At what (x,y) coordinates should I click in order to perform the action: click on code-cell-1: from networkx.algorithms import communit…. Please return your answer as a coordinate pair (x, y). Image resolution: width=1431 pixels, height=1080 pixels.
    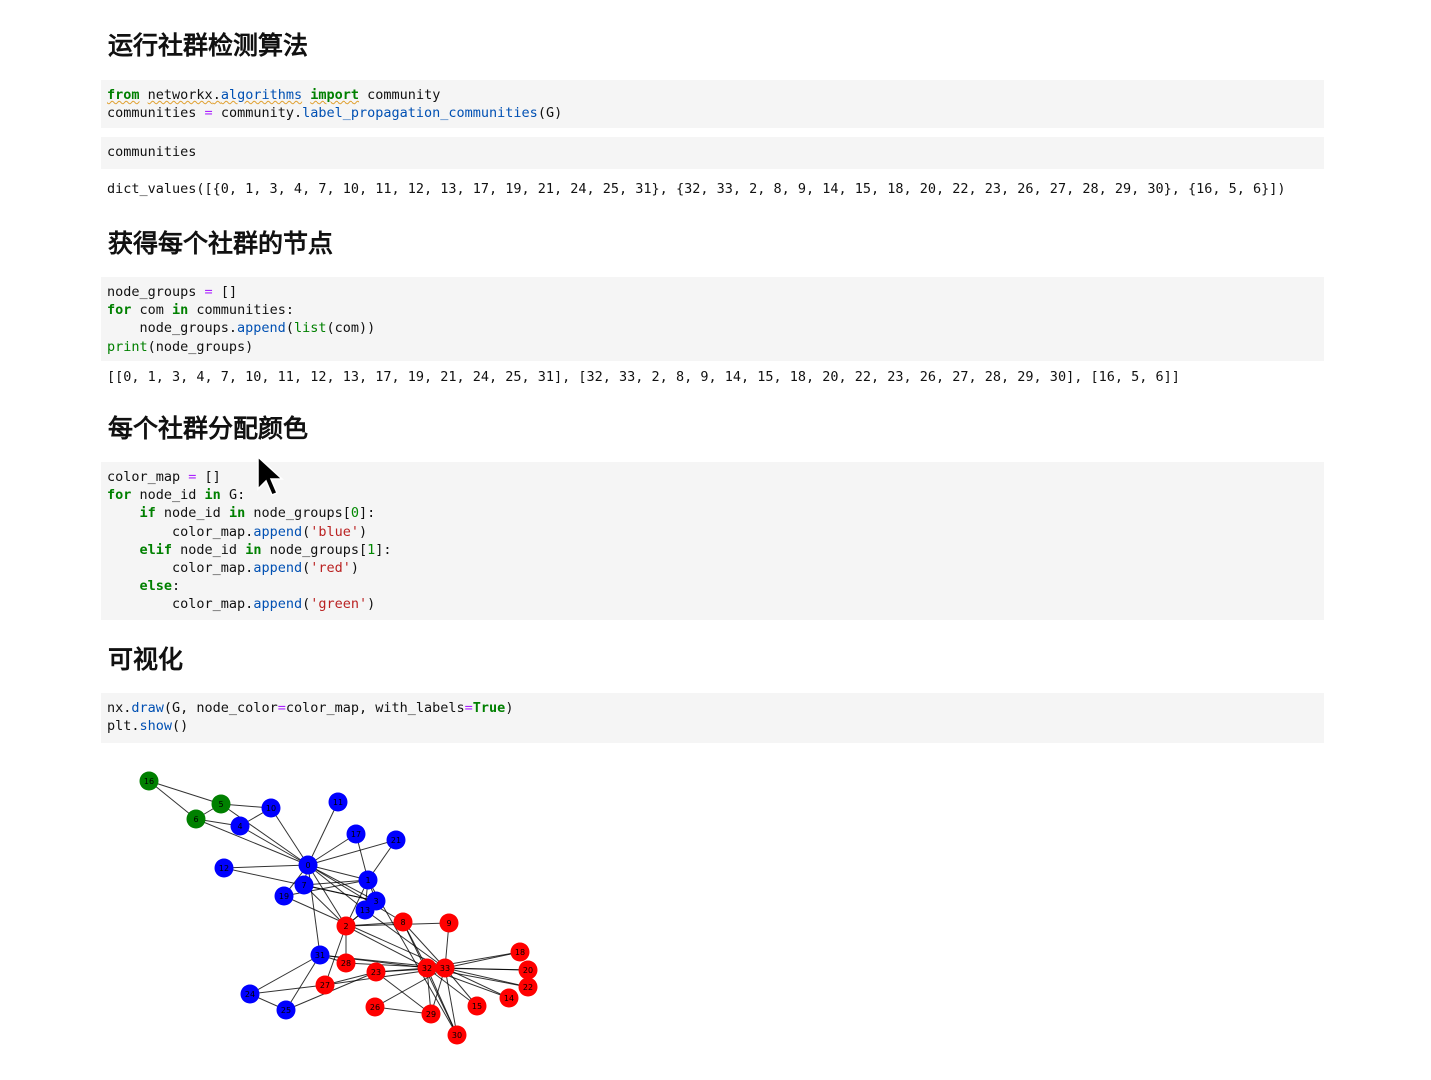
    Looking at the image, I should click on (712, 104).